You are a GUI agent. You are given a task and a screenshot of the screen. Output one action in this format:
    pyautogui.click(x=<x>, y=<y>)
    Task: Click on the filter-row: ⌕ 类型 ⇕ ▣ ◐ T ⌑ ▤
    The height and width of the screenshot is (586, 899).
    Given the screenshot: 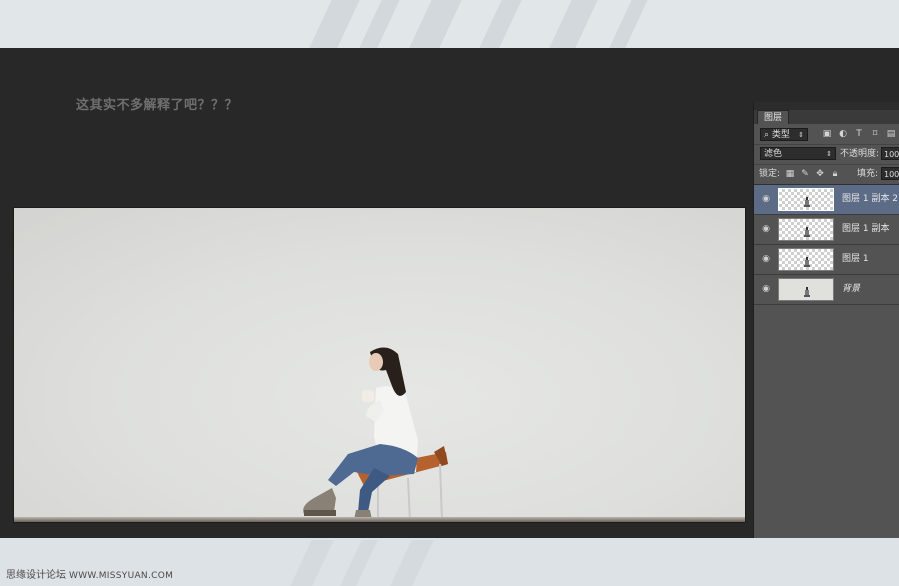 What is the action you would take?
    pyautogui.click(x=826, y=134)
    